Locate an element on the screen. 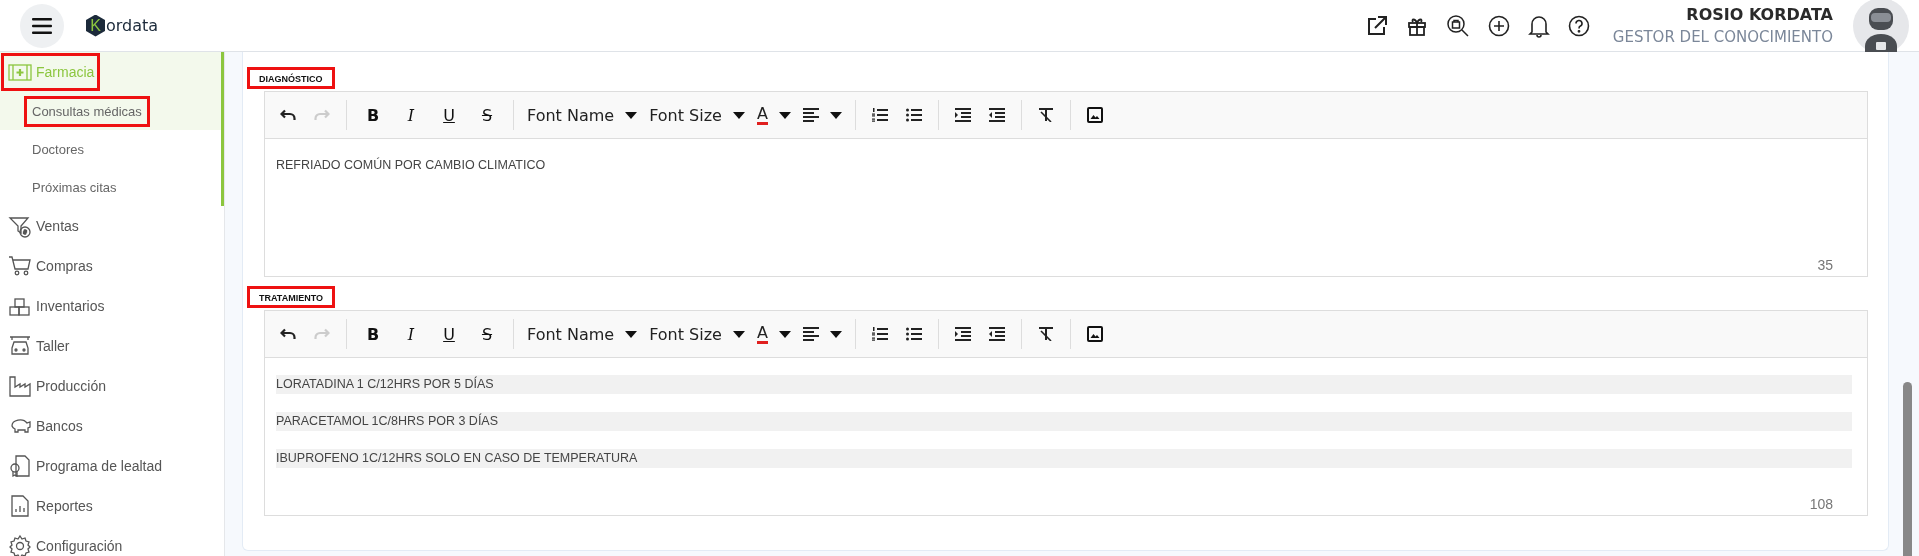  cart-icon is located at coordinates (20, 266).